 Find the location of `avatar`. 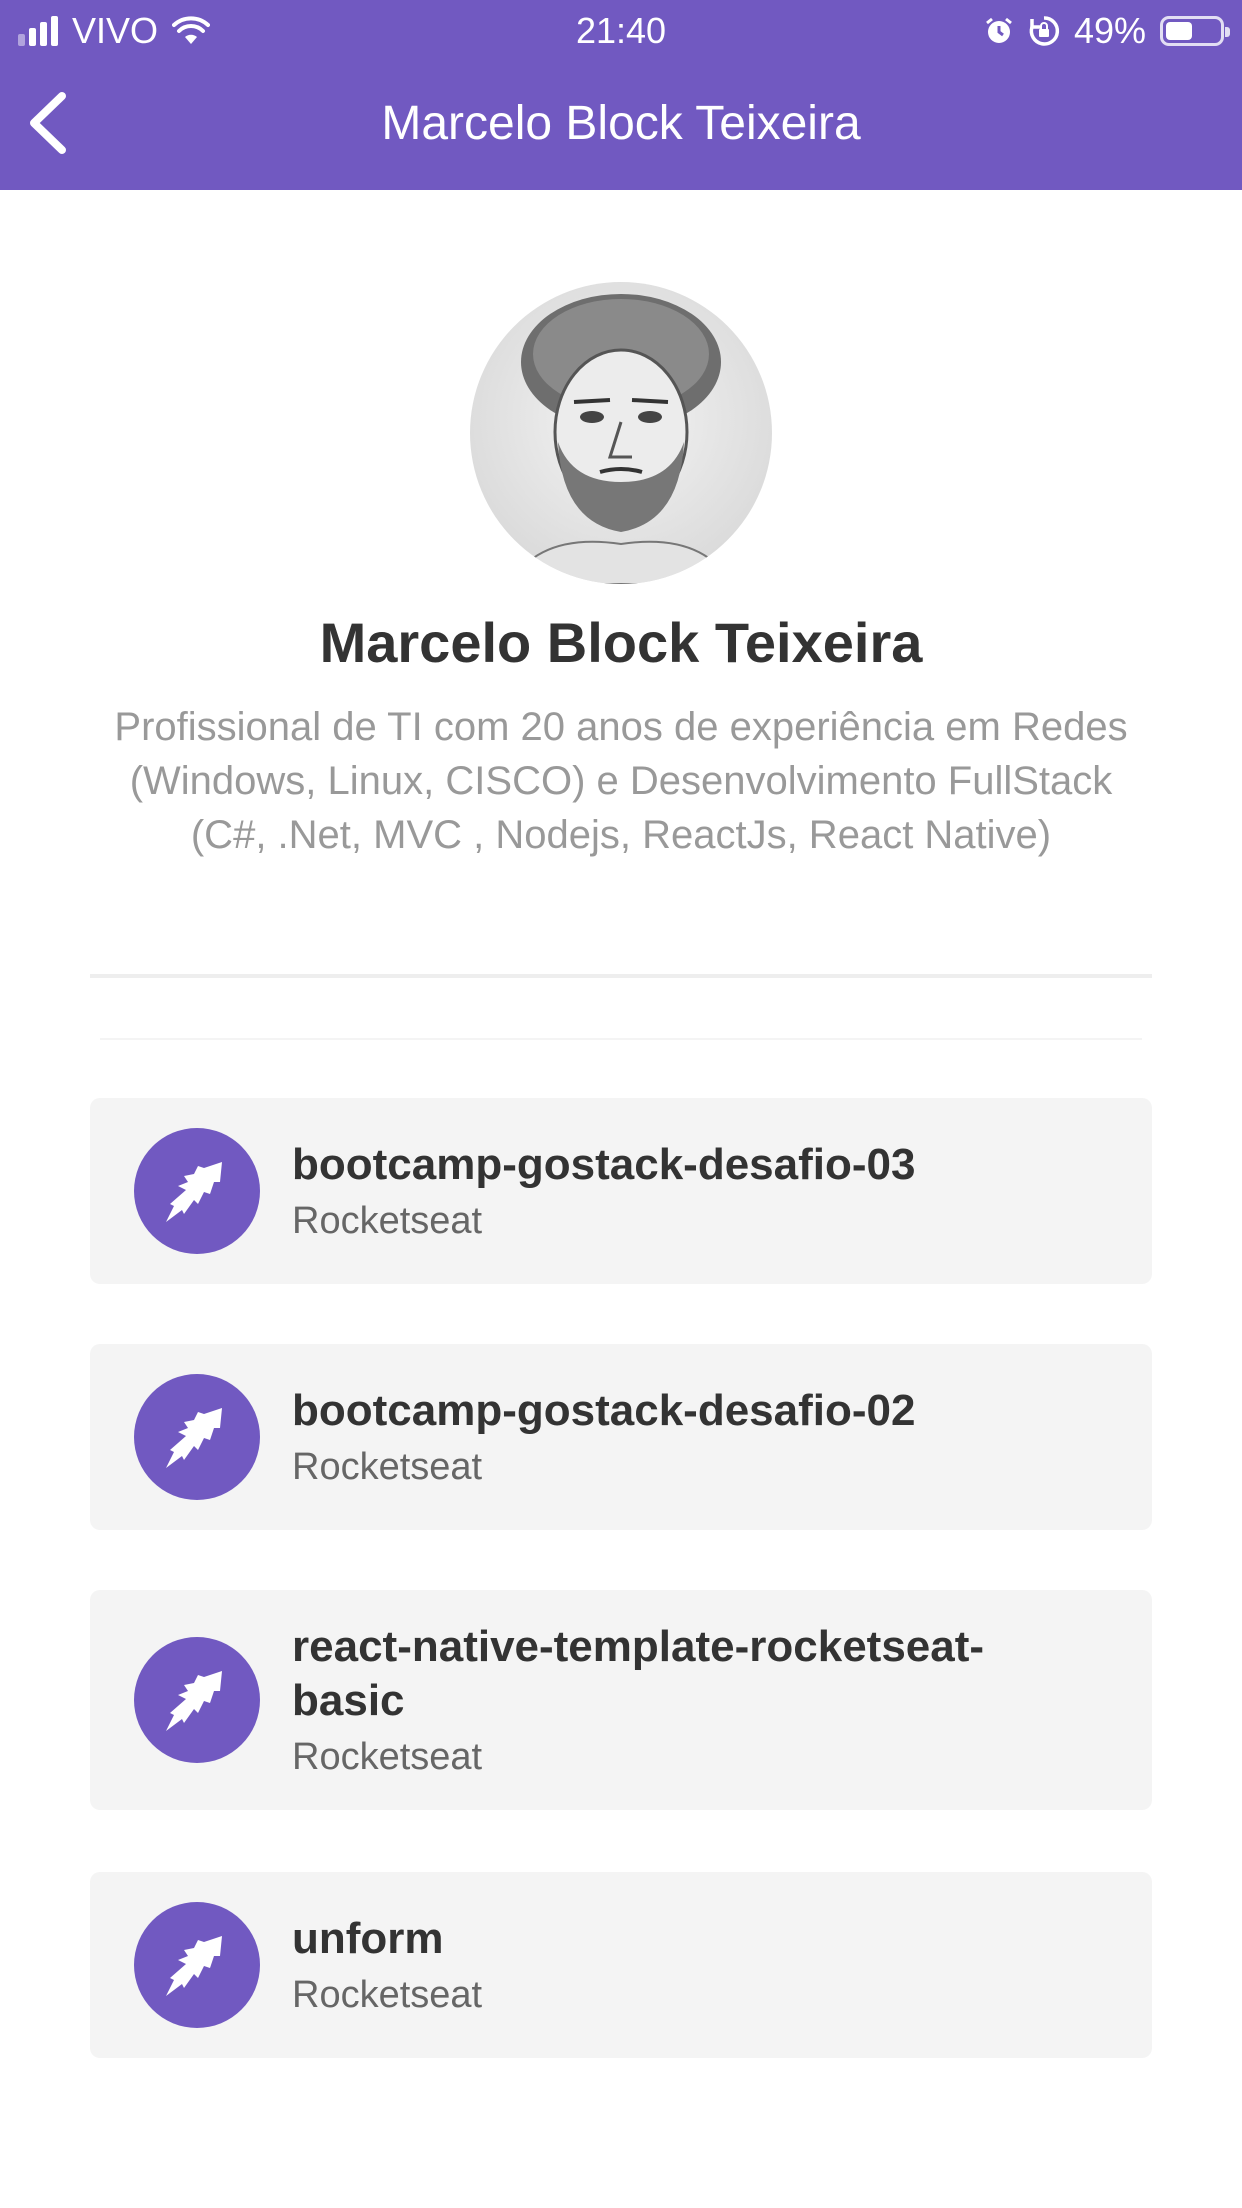

avatar is located at coordinates (621, 433).